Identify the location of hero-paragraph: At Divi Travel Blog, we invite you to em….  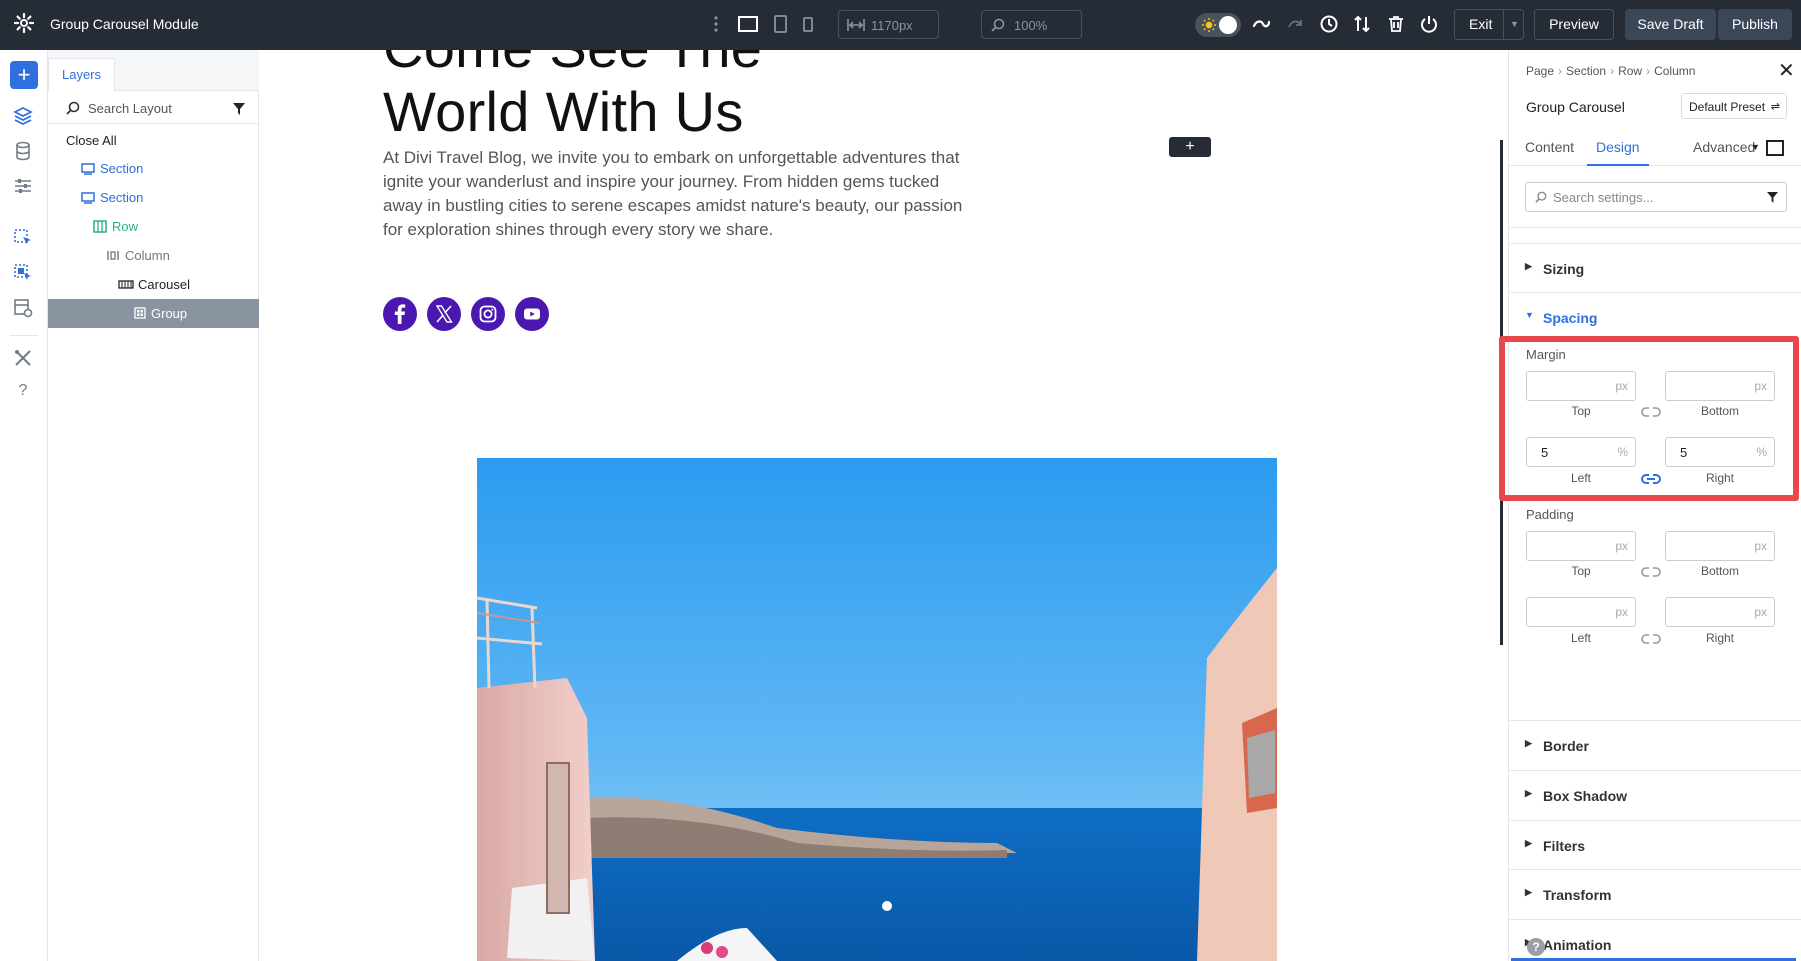
(673, 194).